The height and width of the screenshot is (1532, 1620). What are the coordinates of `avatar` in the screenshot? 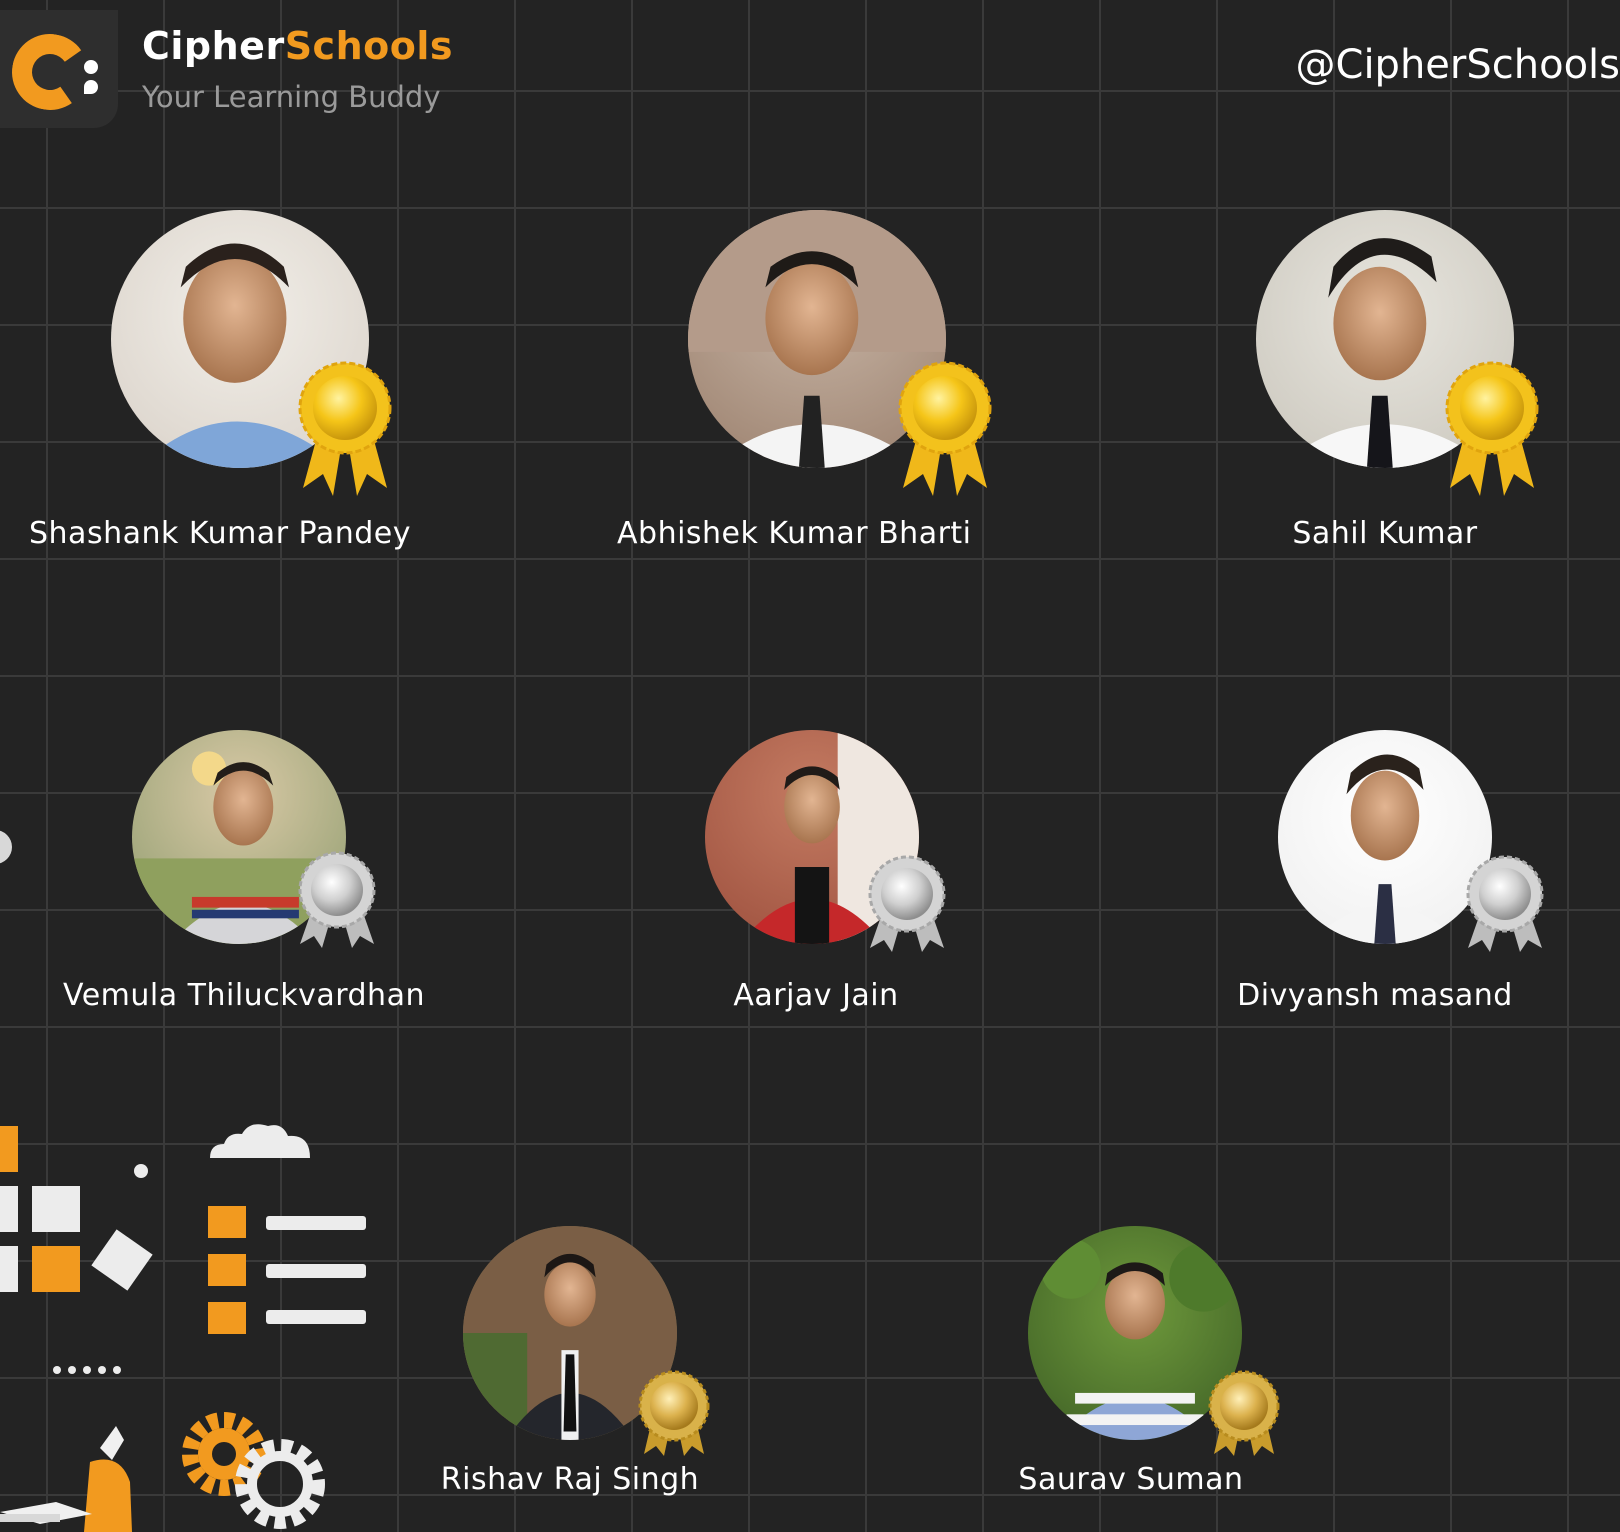 It's located at (1385, 837).